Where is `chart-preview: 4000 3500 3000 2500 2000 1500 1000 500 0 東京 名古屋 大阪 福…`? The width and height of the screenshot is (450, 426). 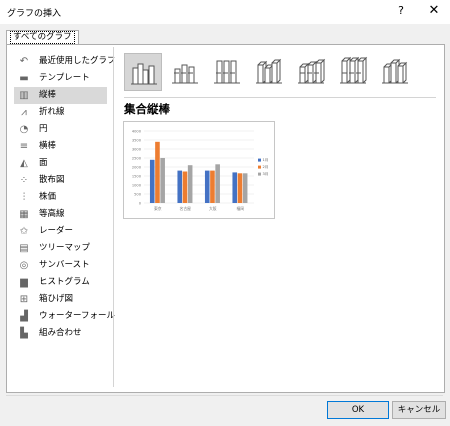
chart-preview: 4000 3500 3000 2500 2000 1500 1000 500 0 東京 名古屋 大阪 福… is located at coordinates (199, 170).